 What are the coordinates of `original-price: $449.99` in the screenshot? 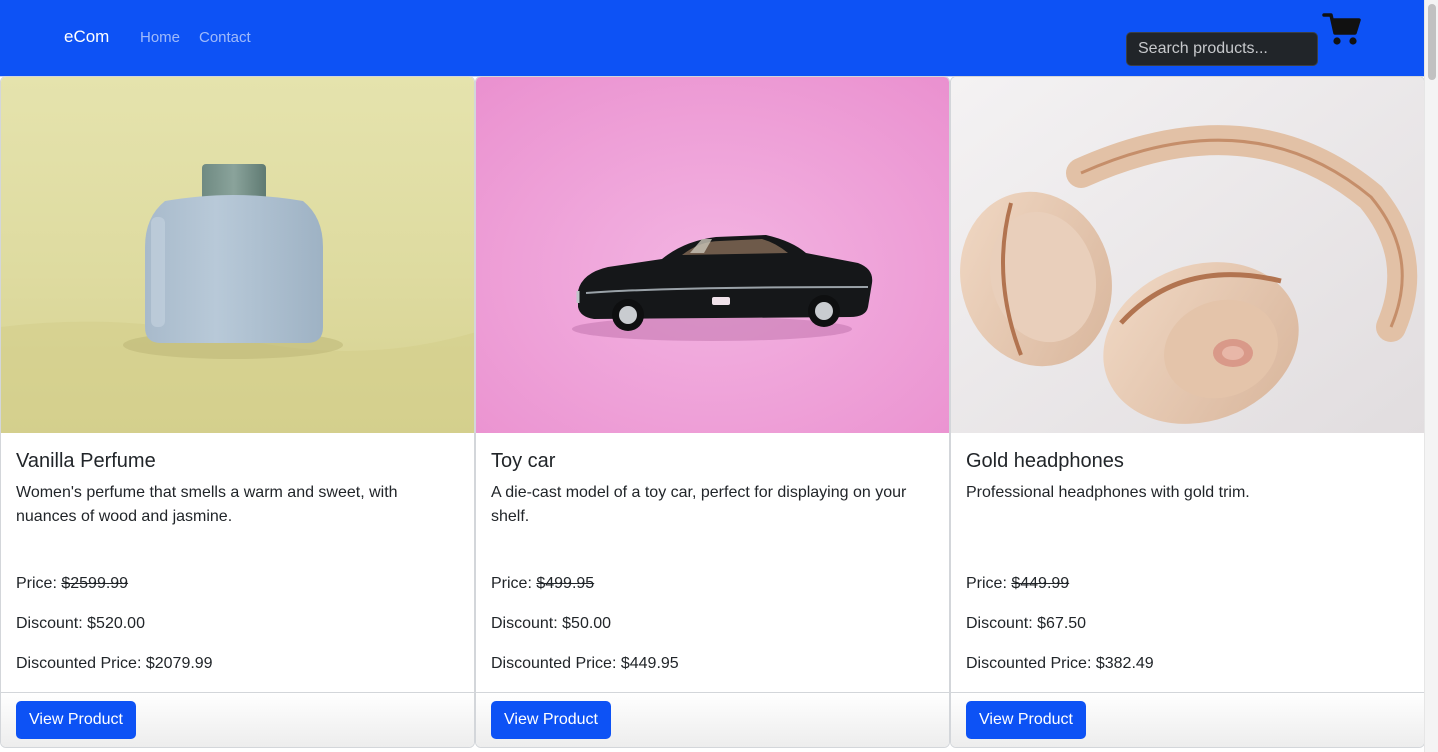 It's located at (1040, 583).